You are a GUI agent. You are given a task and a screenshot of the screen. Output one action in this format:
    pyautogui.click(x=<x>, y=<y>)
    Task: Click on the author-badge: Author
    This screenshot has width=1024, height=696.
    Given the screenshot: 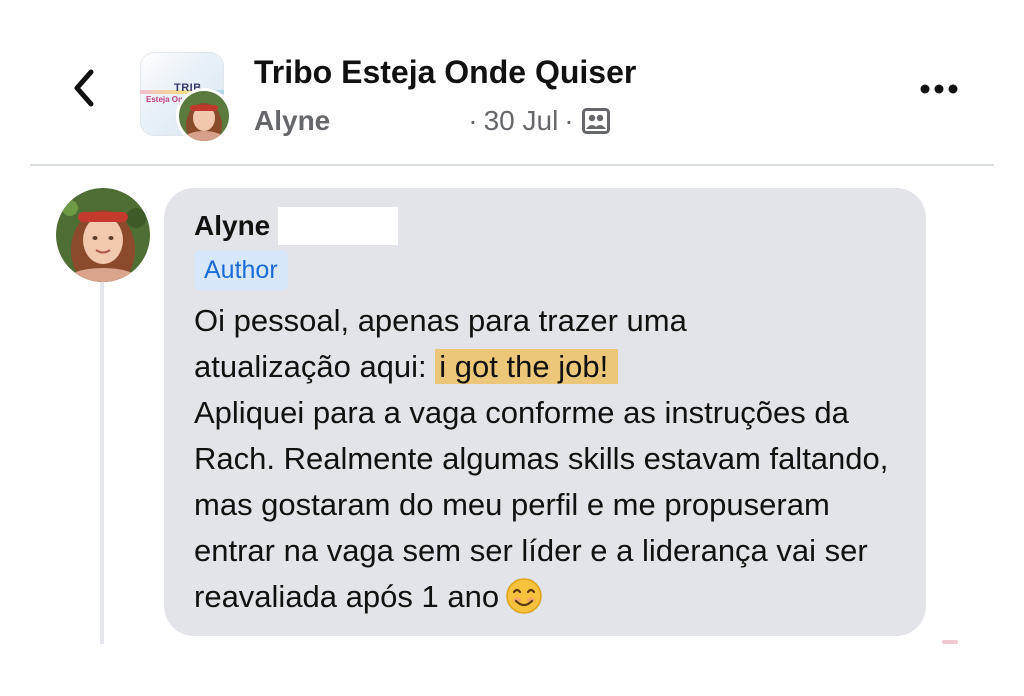 What is the action you would take?
    pyautogui.click(x=241, y=270)
    